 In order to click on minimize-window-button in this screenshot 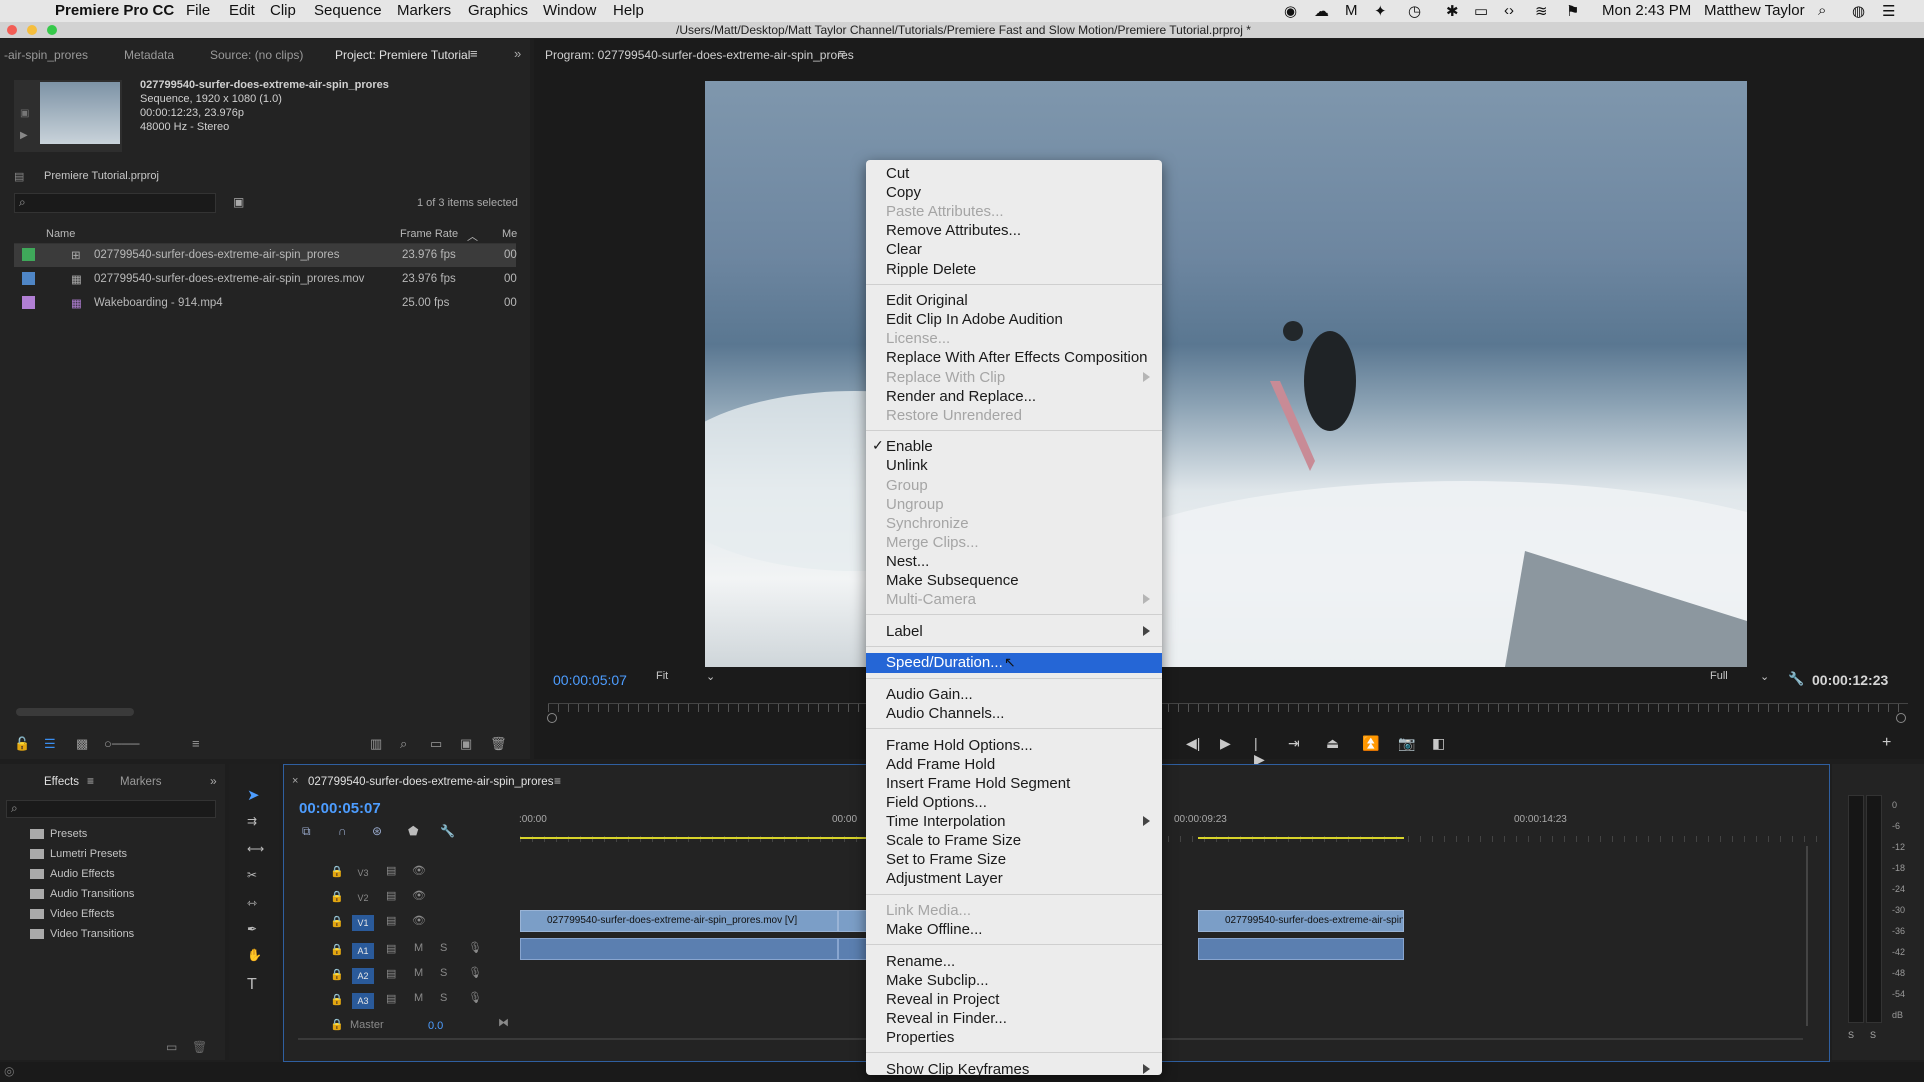, I will do `click(32, 30)`.